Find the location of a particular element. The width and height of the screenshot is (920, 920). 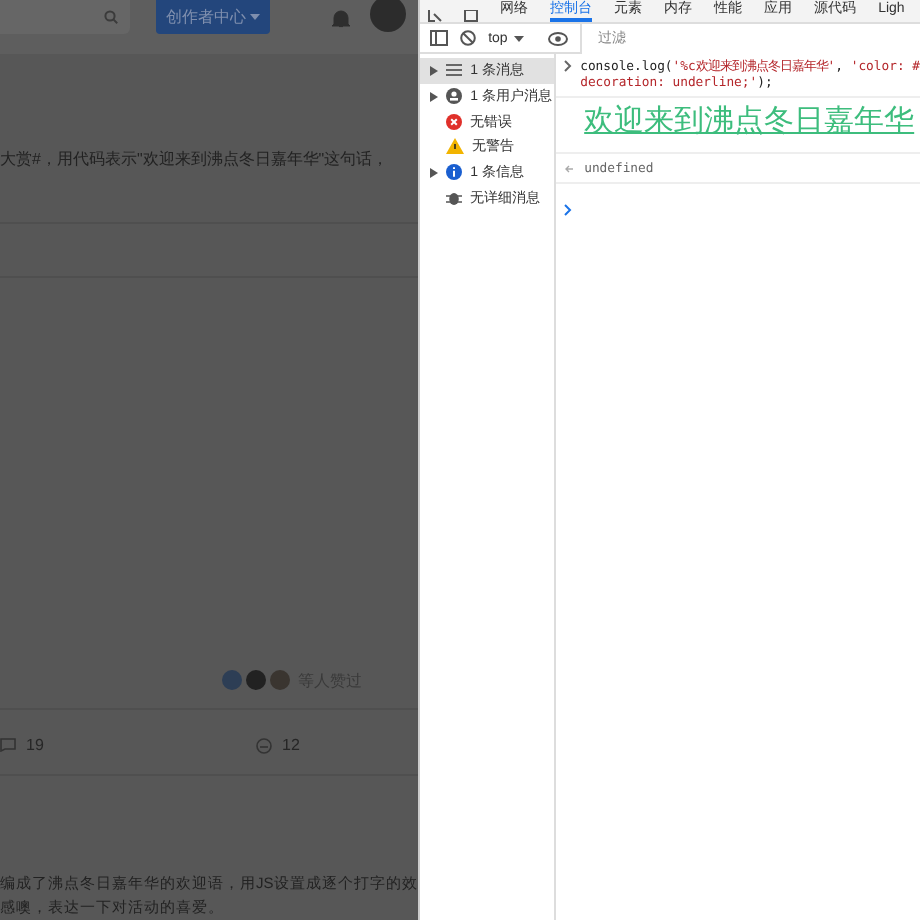

inspect-icon is located at coordinates (435, 16).